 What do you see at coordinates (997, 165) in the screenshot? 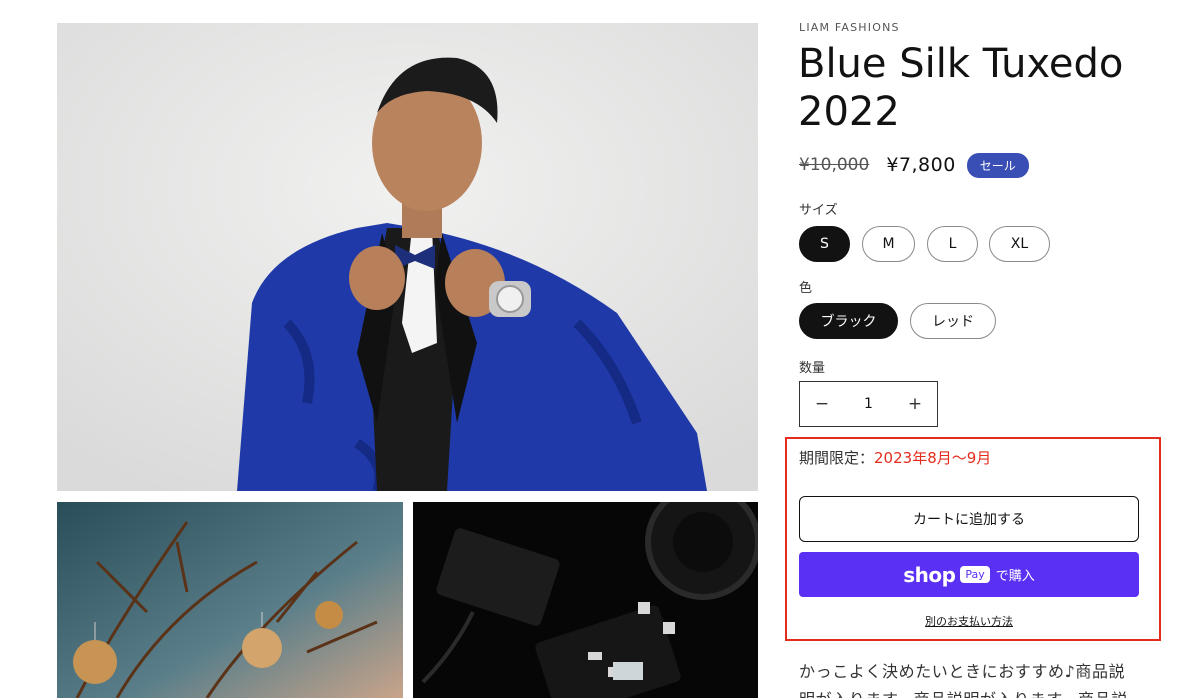
I see `sale-badge: セール` at bounding box center [997, 165].